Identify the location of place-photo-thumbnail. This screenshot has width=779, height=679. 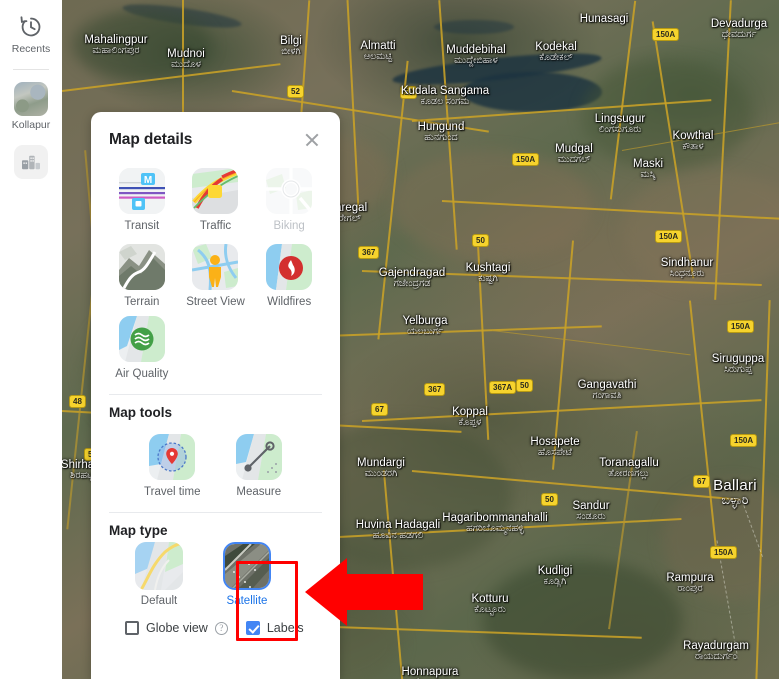
(31, 99).